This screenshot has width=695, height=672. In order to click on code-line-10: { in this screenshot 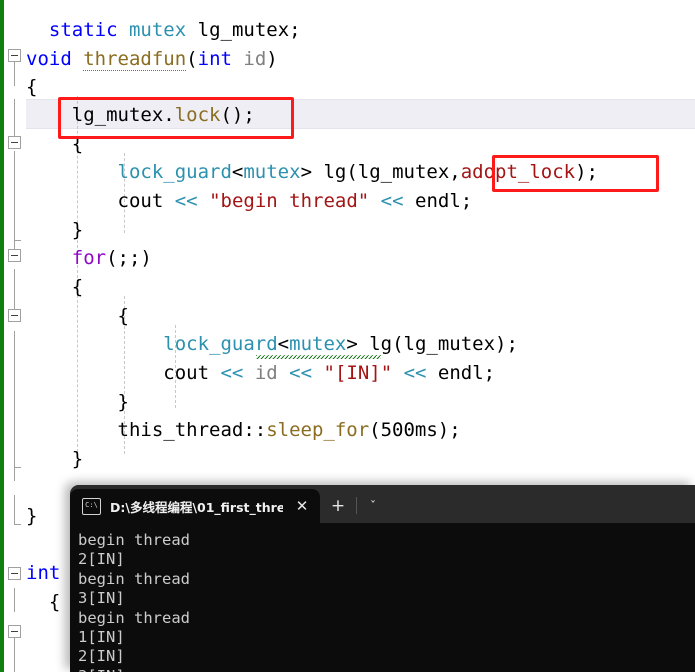, I will do `click(54, 287)`.